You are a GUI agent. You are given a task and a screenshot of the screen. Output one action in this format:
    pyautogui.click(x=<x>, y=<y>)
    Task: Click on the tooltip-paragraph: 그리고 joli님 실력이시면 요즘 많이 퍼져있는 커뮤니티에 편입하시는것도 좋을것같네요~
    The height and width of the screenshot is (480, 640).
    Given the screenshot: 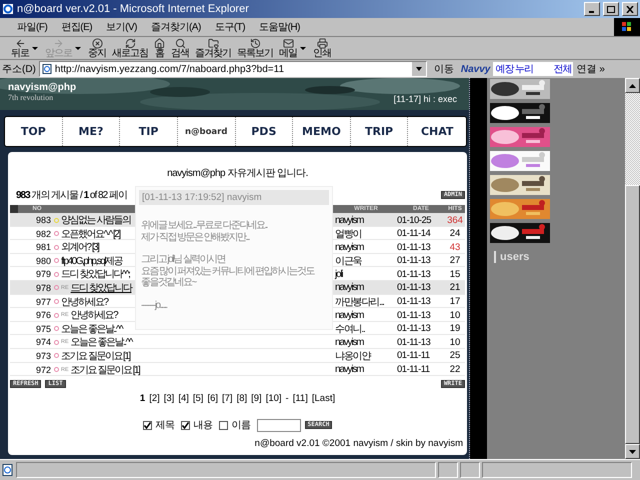 What is the action you would take?
    pyautogui.click(x=228, y=271)
    